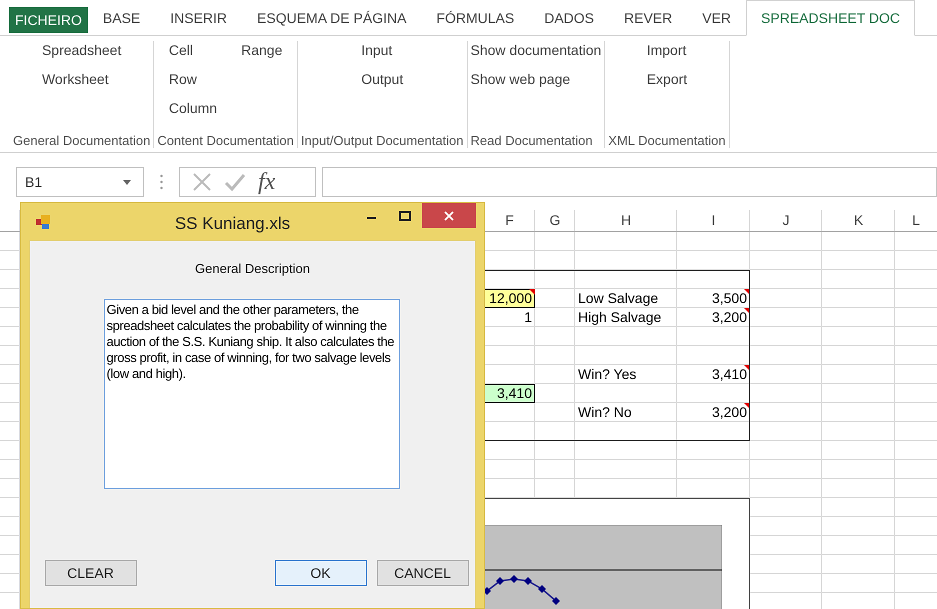 This screenshot has width=937, height=609. Describe the element at coordinates (90, 573) in the screenshot. I see `dialog-button: CLEAR` at that location.